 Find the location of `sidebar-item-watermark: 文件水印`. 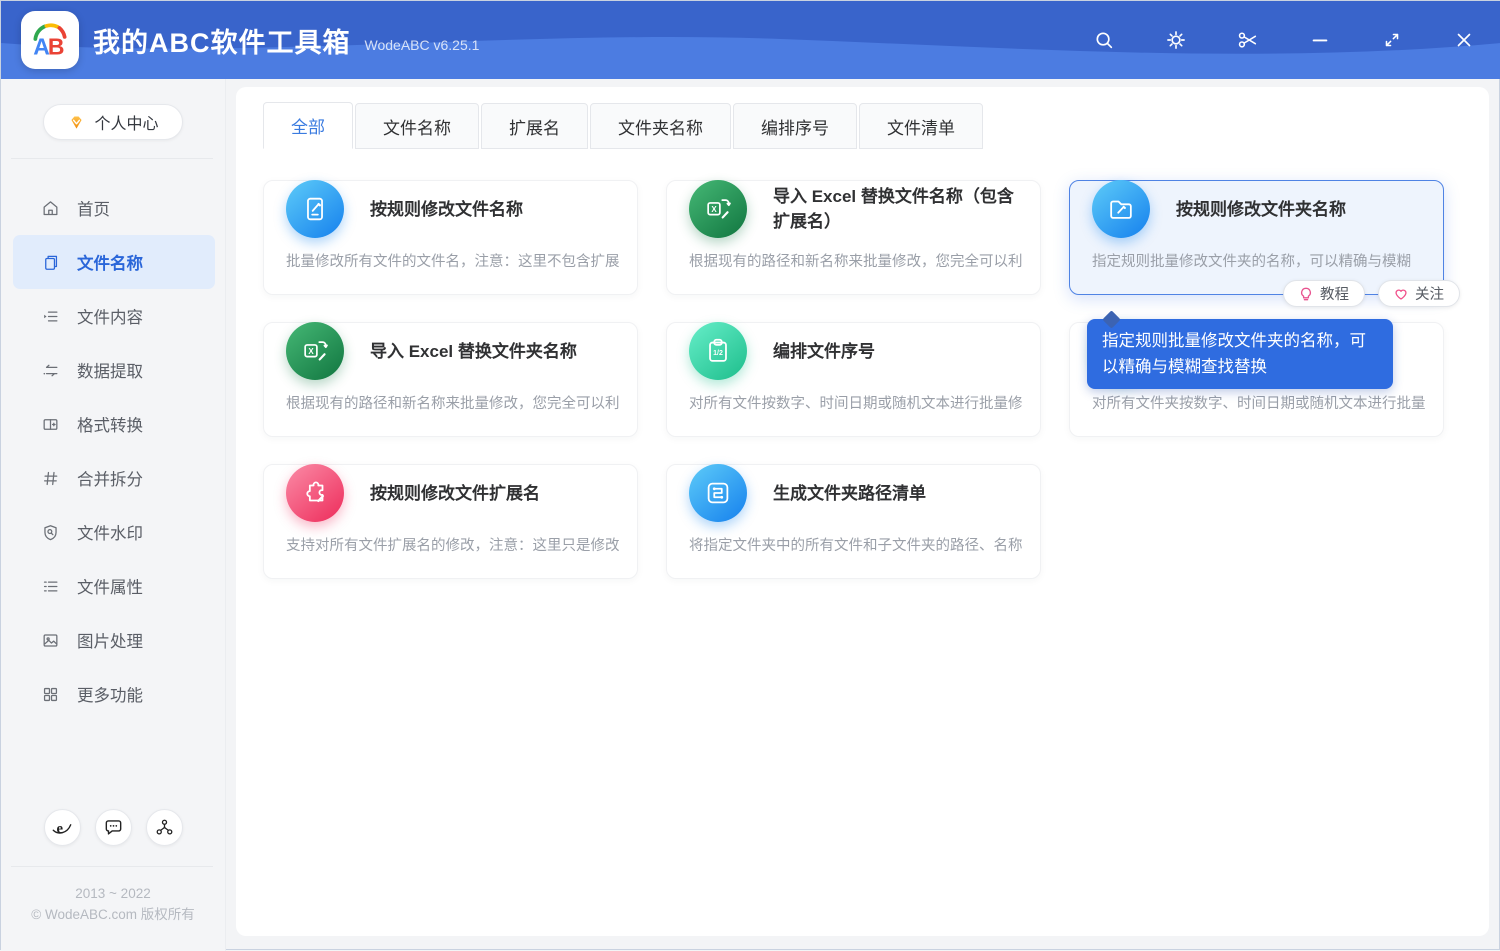

sidebar-item-watermark: 文件水印 is located at coordinates (114, 532).